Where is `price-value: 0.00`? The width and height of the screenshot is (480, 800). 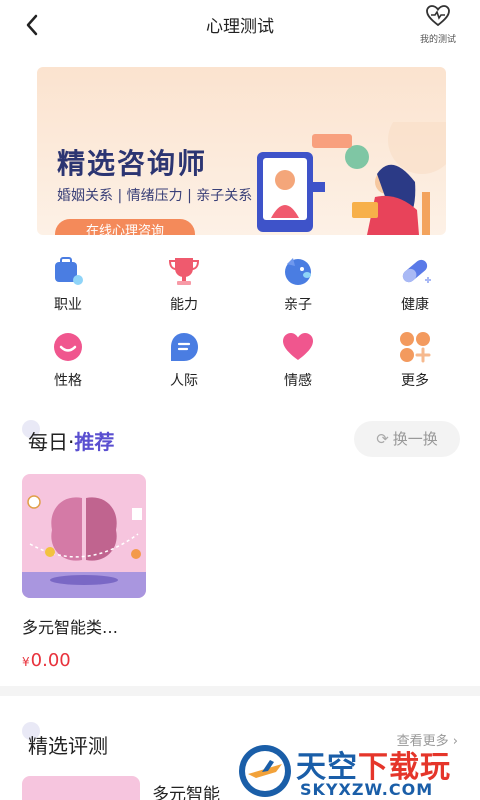 price-value: 0.00 is located at coordinates (50, 660).